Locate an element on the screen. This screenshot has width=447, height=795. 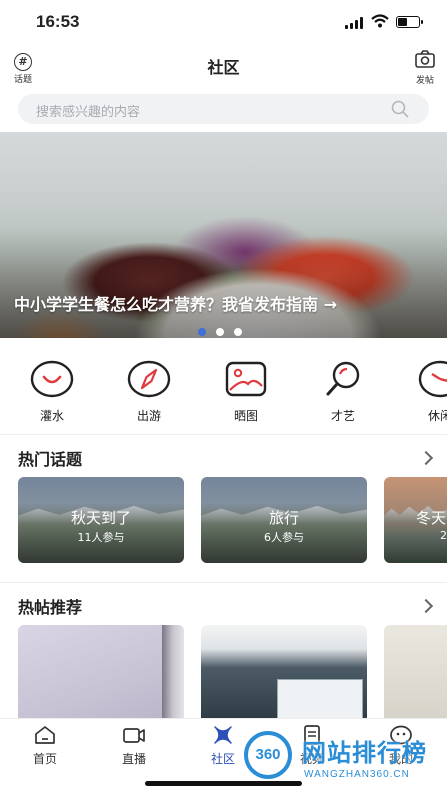
magnifier-icon is located at coordinates (343, 378).